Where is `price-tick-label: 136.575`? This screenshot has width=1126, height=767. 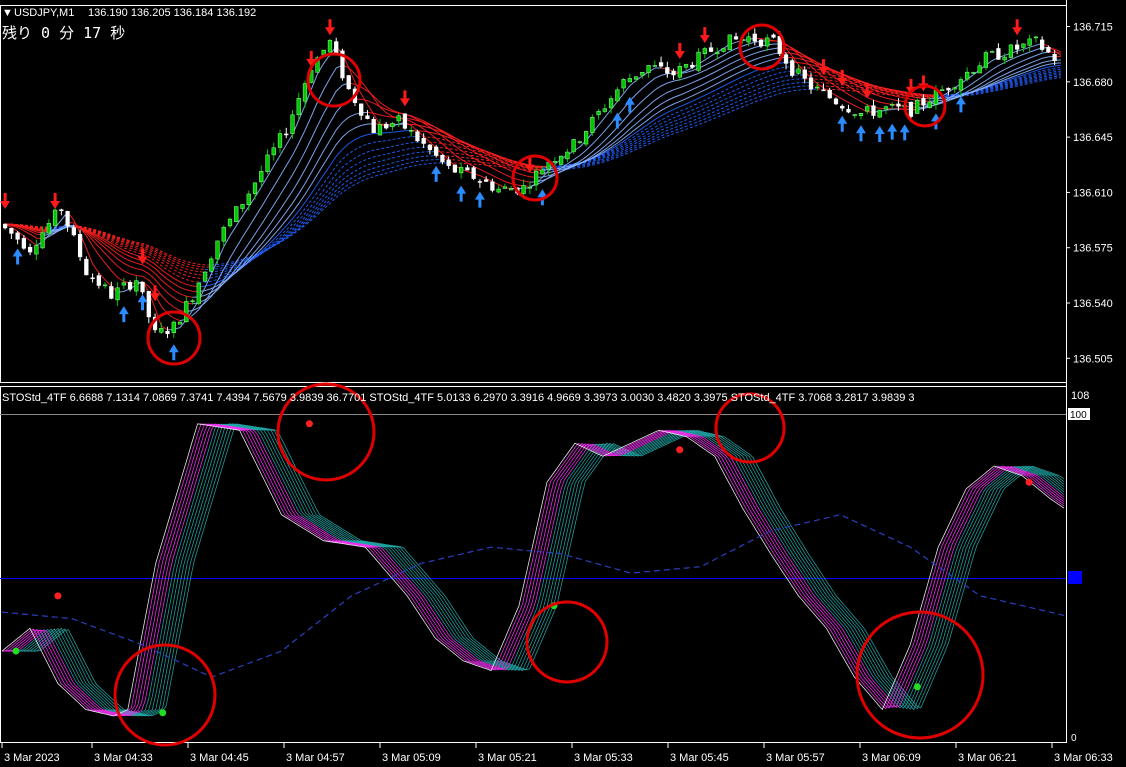 price-tick-label: 136.575 is located at coordinates (1093, 249).